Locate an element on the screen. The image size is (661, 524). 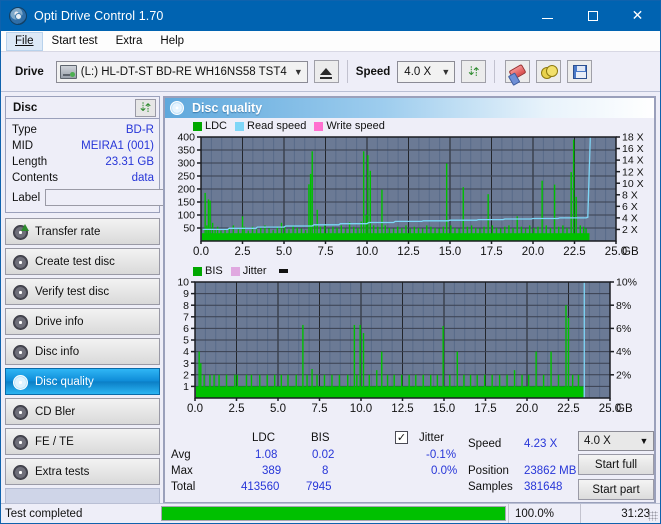
coins-icon is located at coordinates (550, 72).